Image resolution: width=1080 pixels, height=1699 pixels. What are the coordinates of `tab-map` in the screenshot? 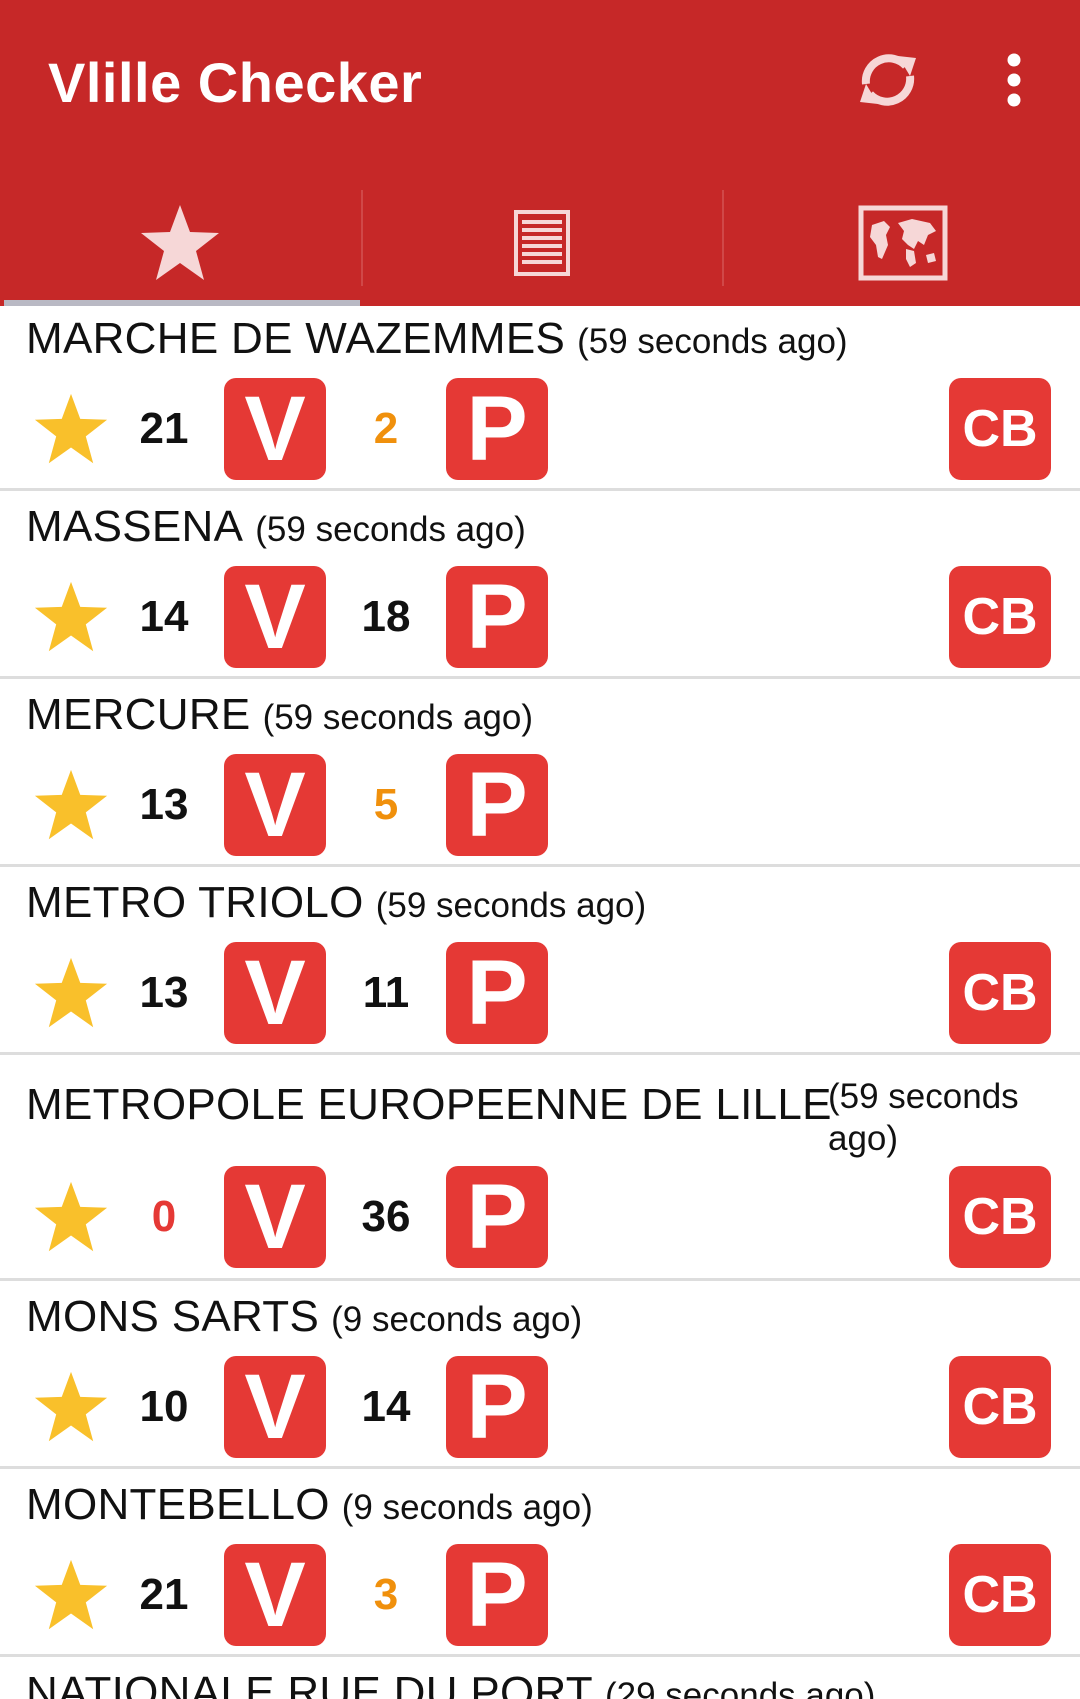 It's located at (901, 243).